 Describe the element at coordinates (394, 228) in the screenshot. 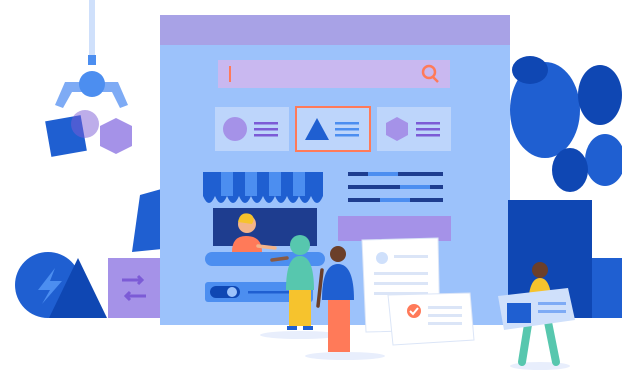

I see `checkout-button` at that location.